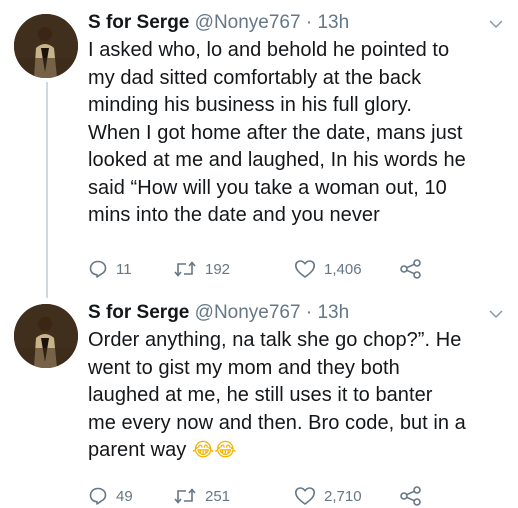 The width and height of the screenshot is (518, 508). Describe the element at coordinates (110, 269) in the screenshot. I see `reply-button: 11` at that location.